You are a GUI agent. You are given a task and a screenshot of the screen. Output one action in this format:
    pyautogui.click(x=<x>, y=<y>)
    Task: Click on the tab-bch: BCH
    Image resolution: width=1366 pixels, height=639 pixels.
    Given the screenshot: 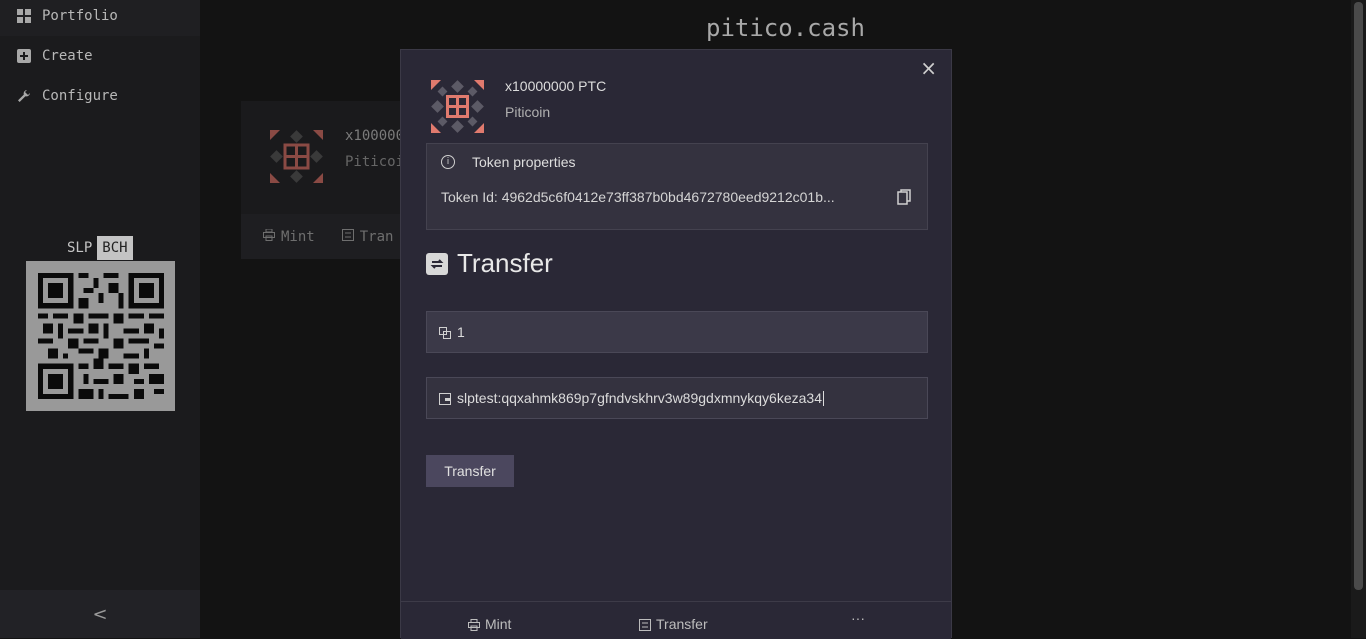 What is the action you would take?
    pyautogui.click(x=115, y=248)
    